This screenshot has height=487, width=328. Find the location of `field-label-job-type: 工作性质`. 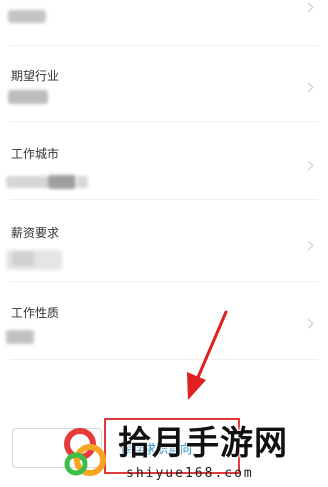

field-label-job-type: 工作性质 is located at coordinates (35, 313).